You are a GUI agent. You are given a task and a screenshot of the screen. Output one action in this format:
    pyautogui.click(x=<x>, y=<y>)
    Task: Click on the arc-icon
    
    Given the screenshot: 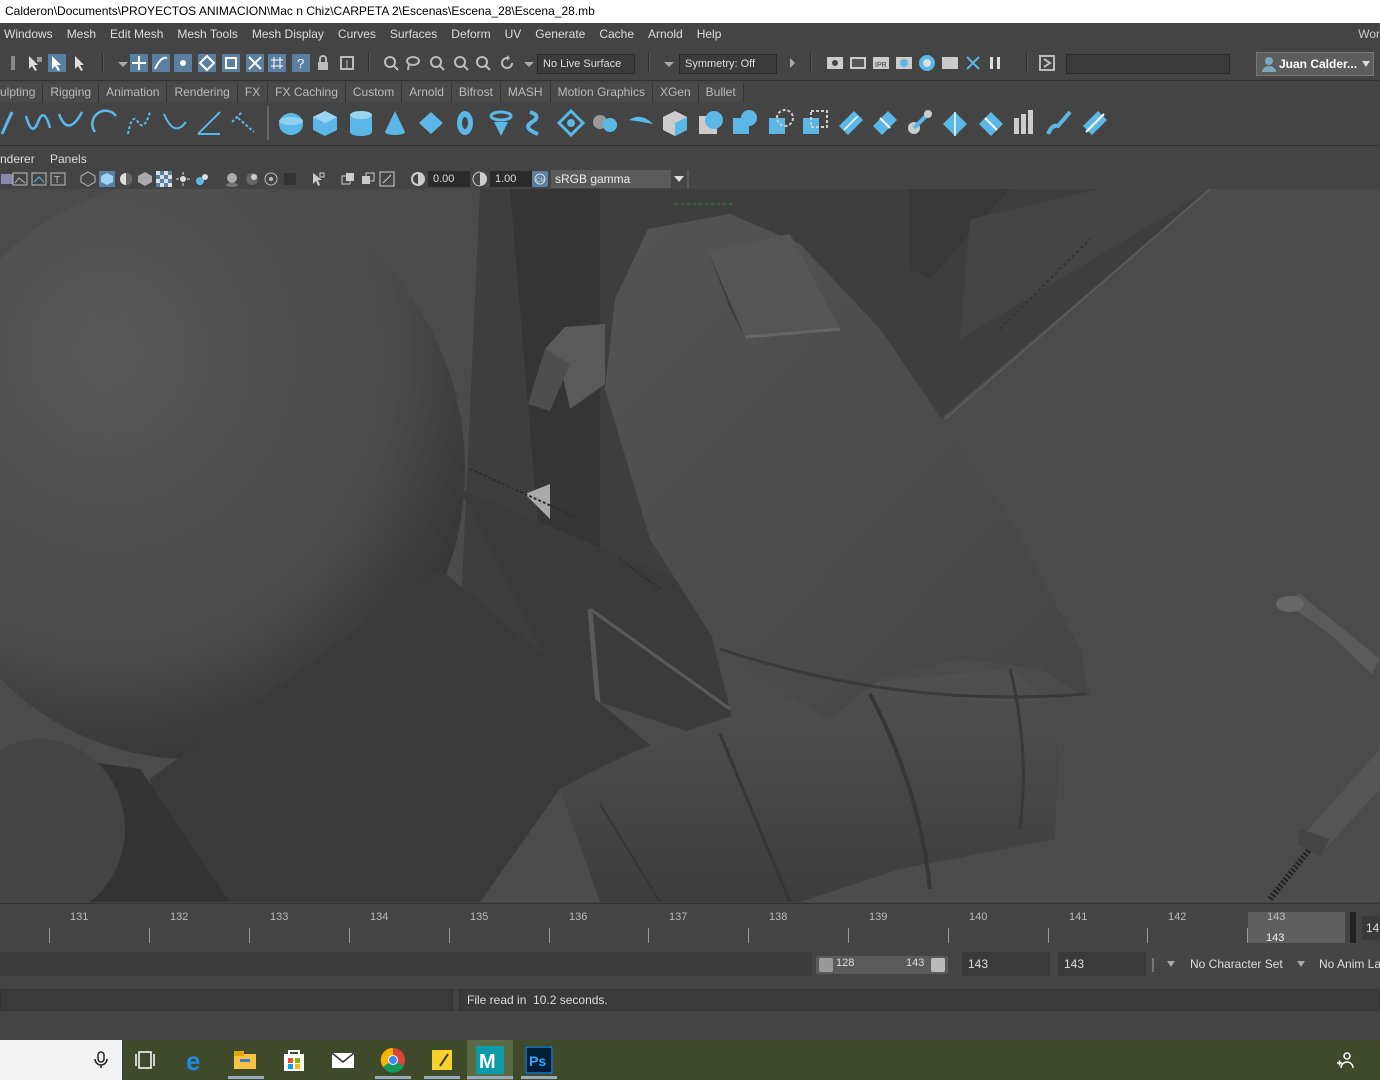 What is the action you would take?
    pyautogui.click(x=105, y=123)
    